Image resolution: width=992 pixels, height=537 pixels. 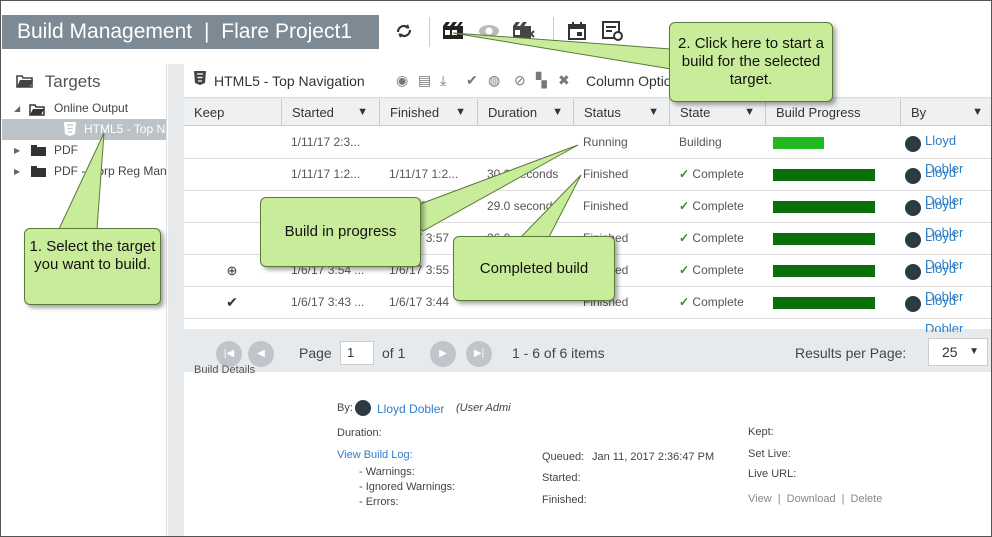 I want to click on tree-item-label: PDF, so click(x=66, y=150).